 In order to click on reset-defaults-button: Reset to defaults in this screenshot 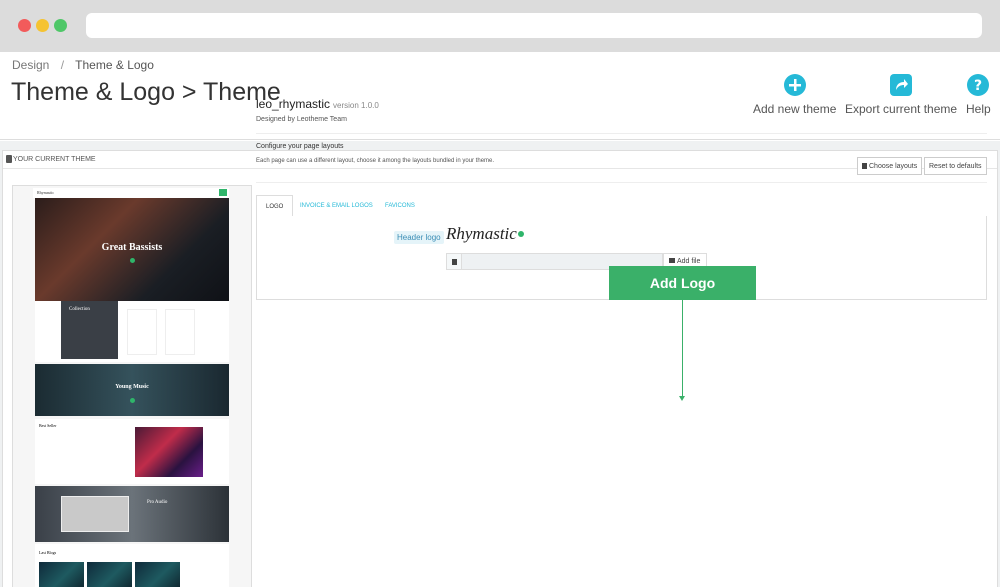, I will do `click(955, 166)`.